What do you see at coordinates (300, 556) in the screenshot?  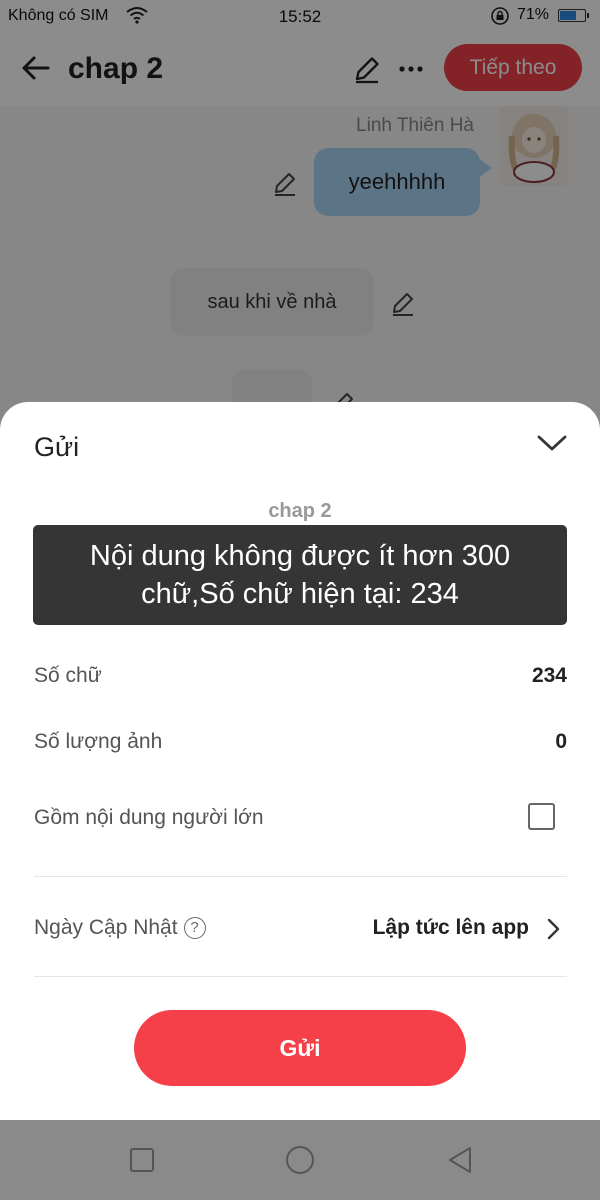 I see `toast-line-1: Nội dung không được ít hơn 300` at bounding box center [300, 556].